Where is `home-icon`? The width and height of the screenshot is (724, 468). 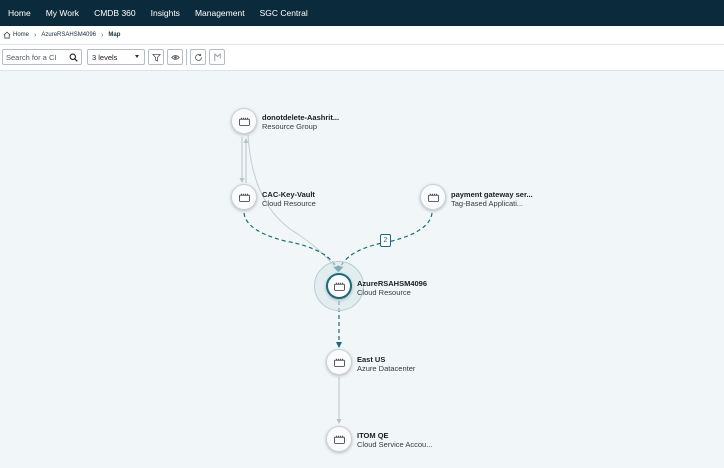 home-icon is located at coordinates (7, 35).